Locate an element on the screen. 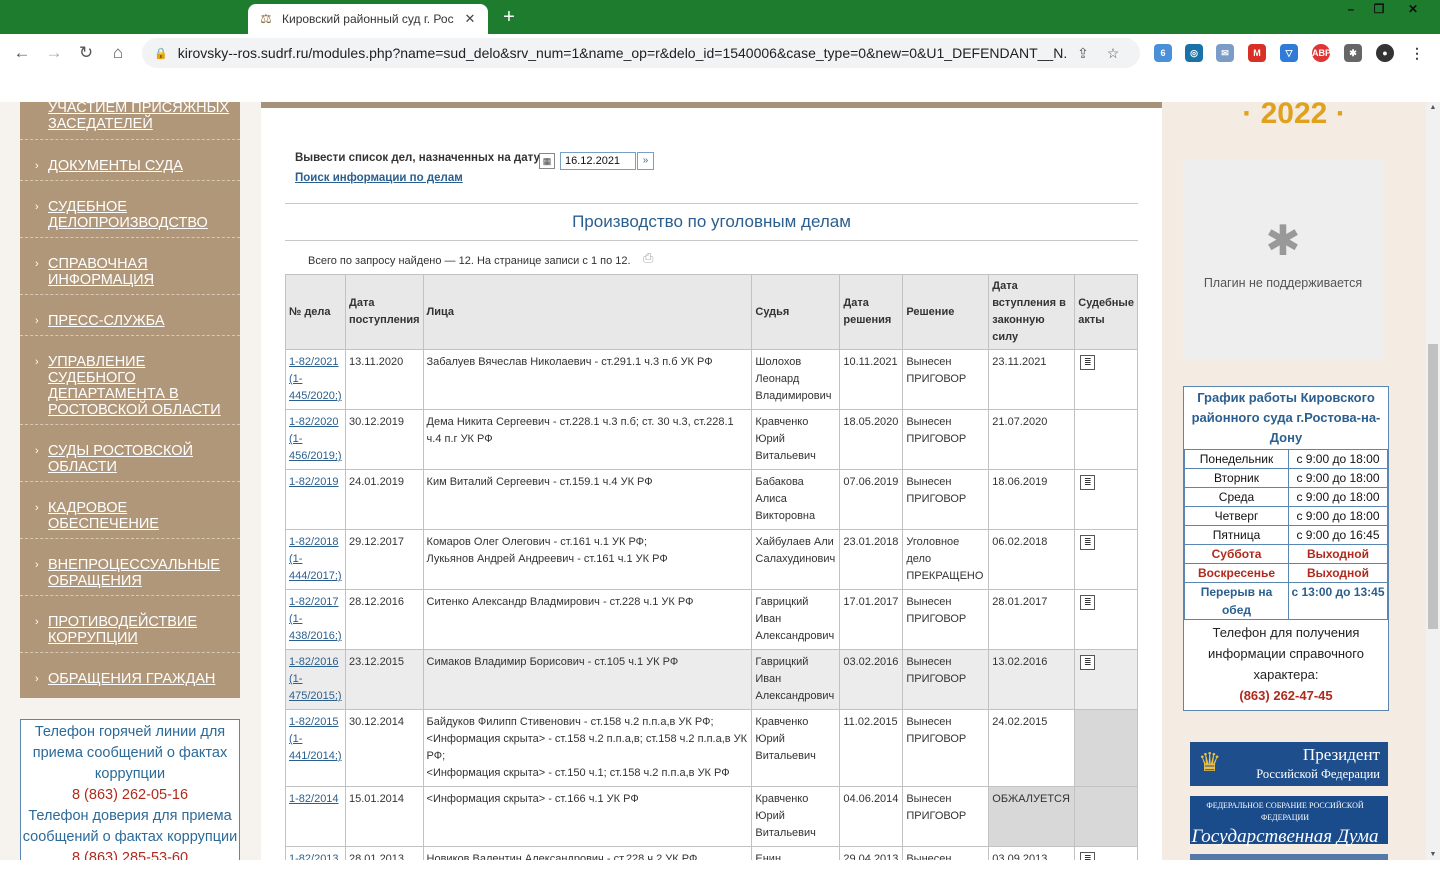  sidebar-item-anticorruption: › Противодействие коррупции is located at coordinates (130, 624).